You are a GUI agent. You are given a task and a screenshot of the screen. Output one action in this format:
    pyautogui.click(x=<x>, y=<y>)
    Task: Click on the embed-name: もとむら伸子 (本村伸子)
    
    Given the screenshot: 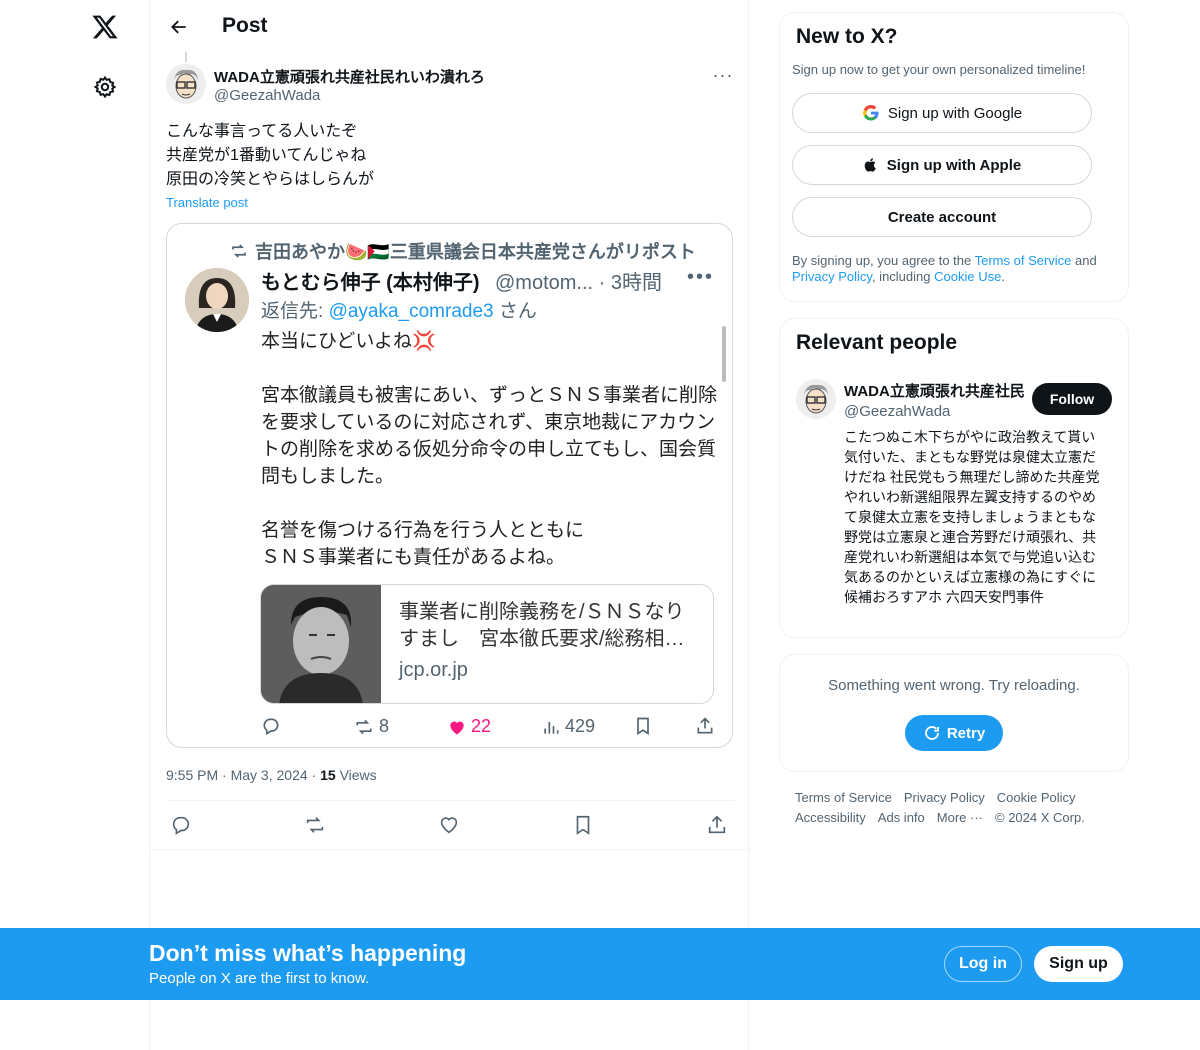 What is the action you would take?
    pyautogui.click(x=370, y=283)
    